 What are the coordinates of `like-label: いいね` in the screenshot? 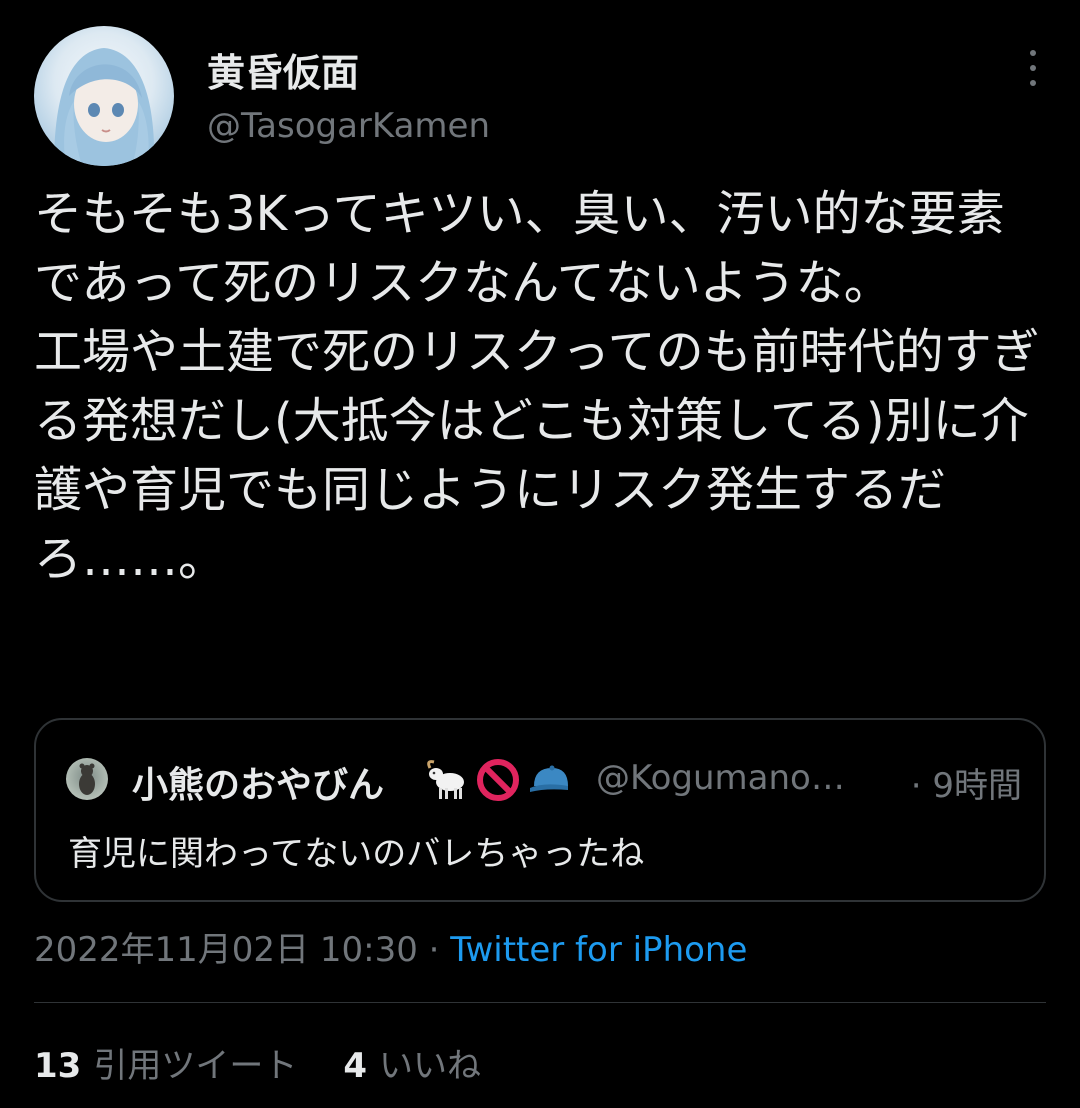 It's located at (430, 1062).